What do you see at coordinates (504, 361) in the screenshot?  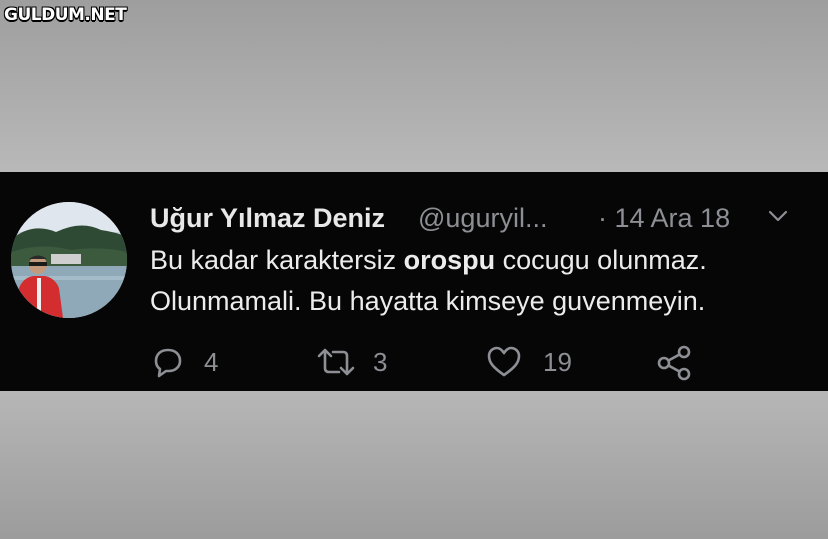 I see `heart-icon` at bounding box center [504, 361].